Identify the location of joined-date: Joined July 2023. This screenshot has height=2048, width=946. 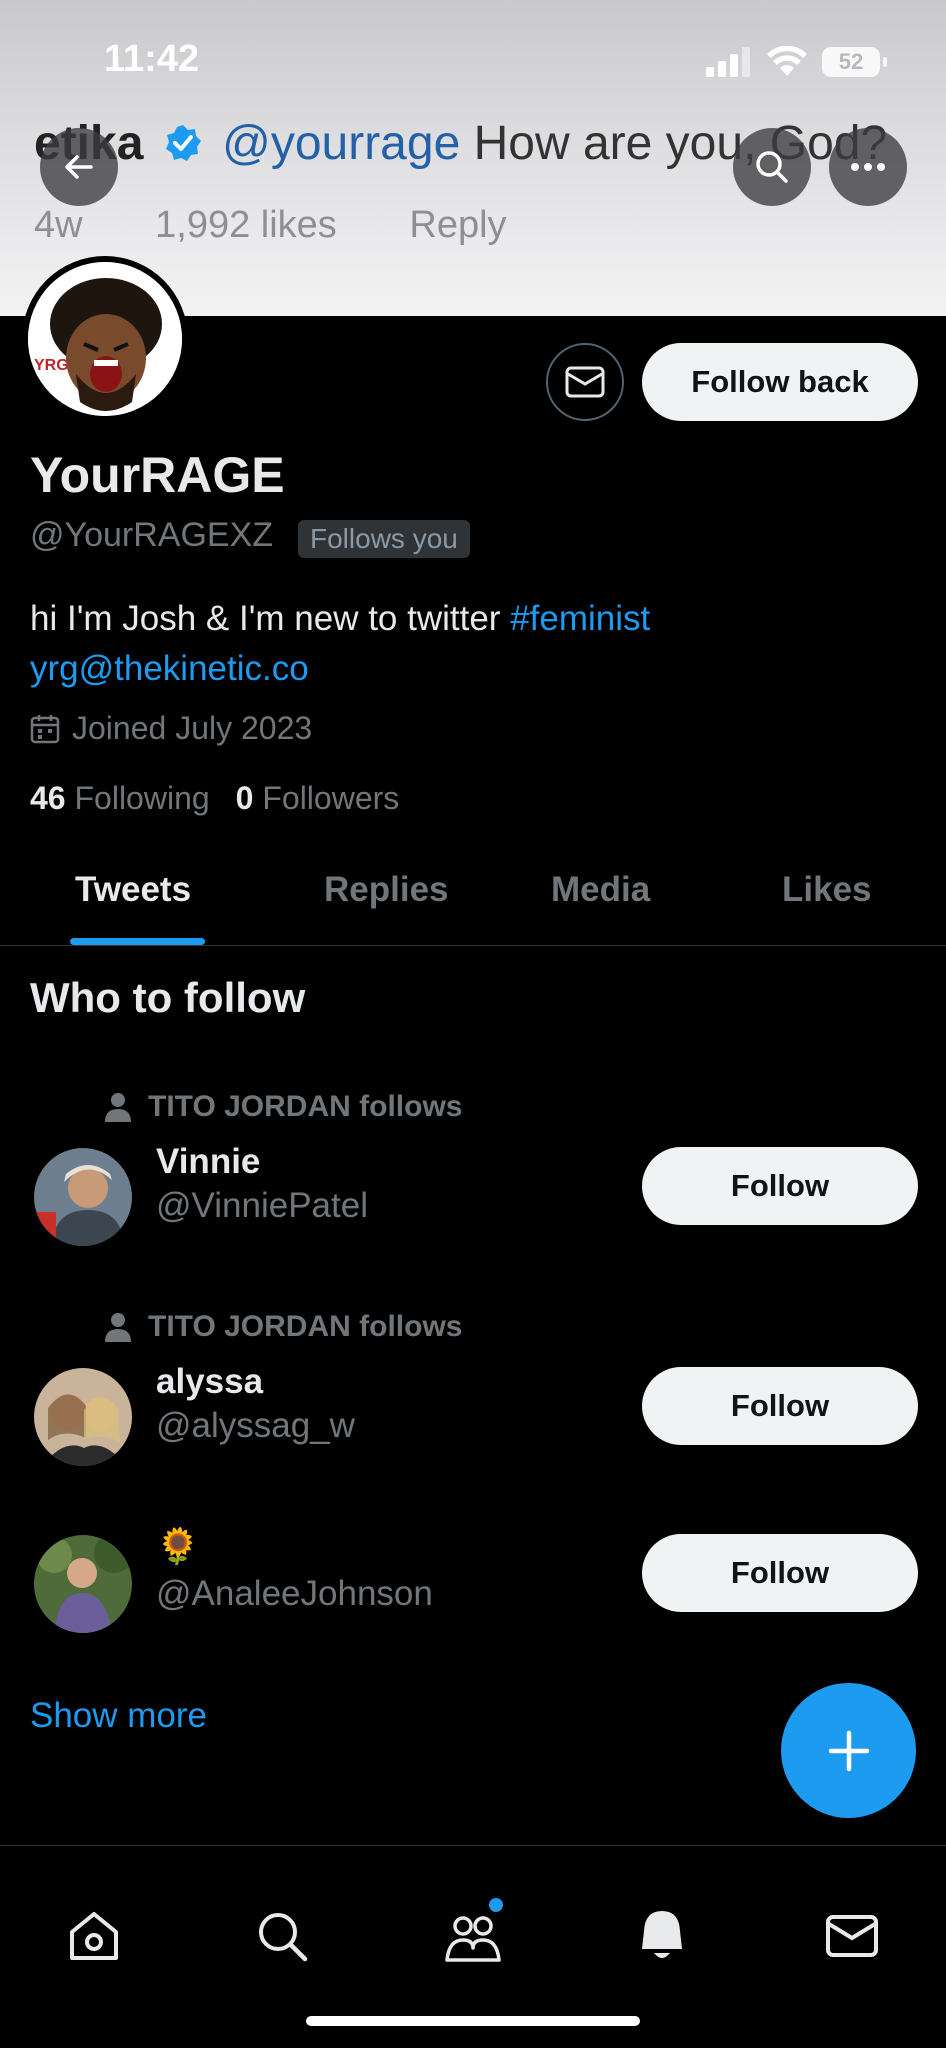
(171, 728).